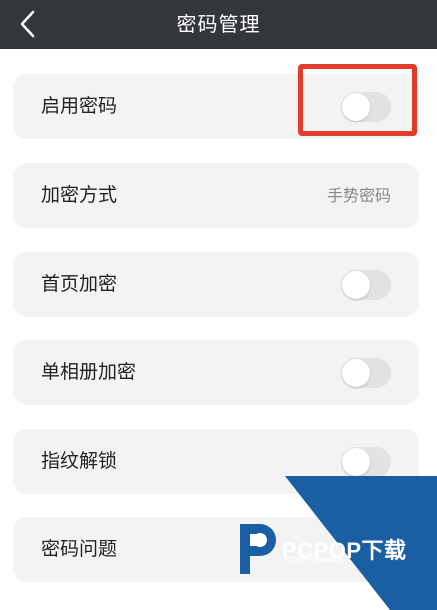 This screenshot has width=437, height=610. What do you see at coordinates (79, 549) in the screenshot?
I see `setting-label-password-question: 密码问题` at bounding box center [79, 549].